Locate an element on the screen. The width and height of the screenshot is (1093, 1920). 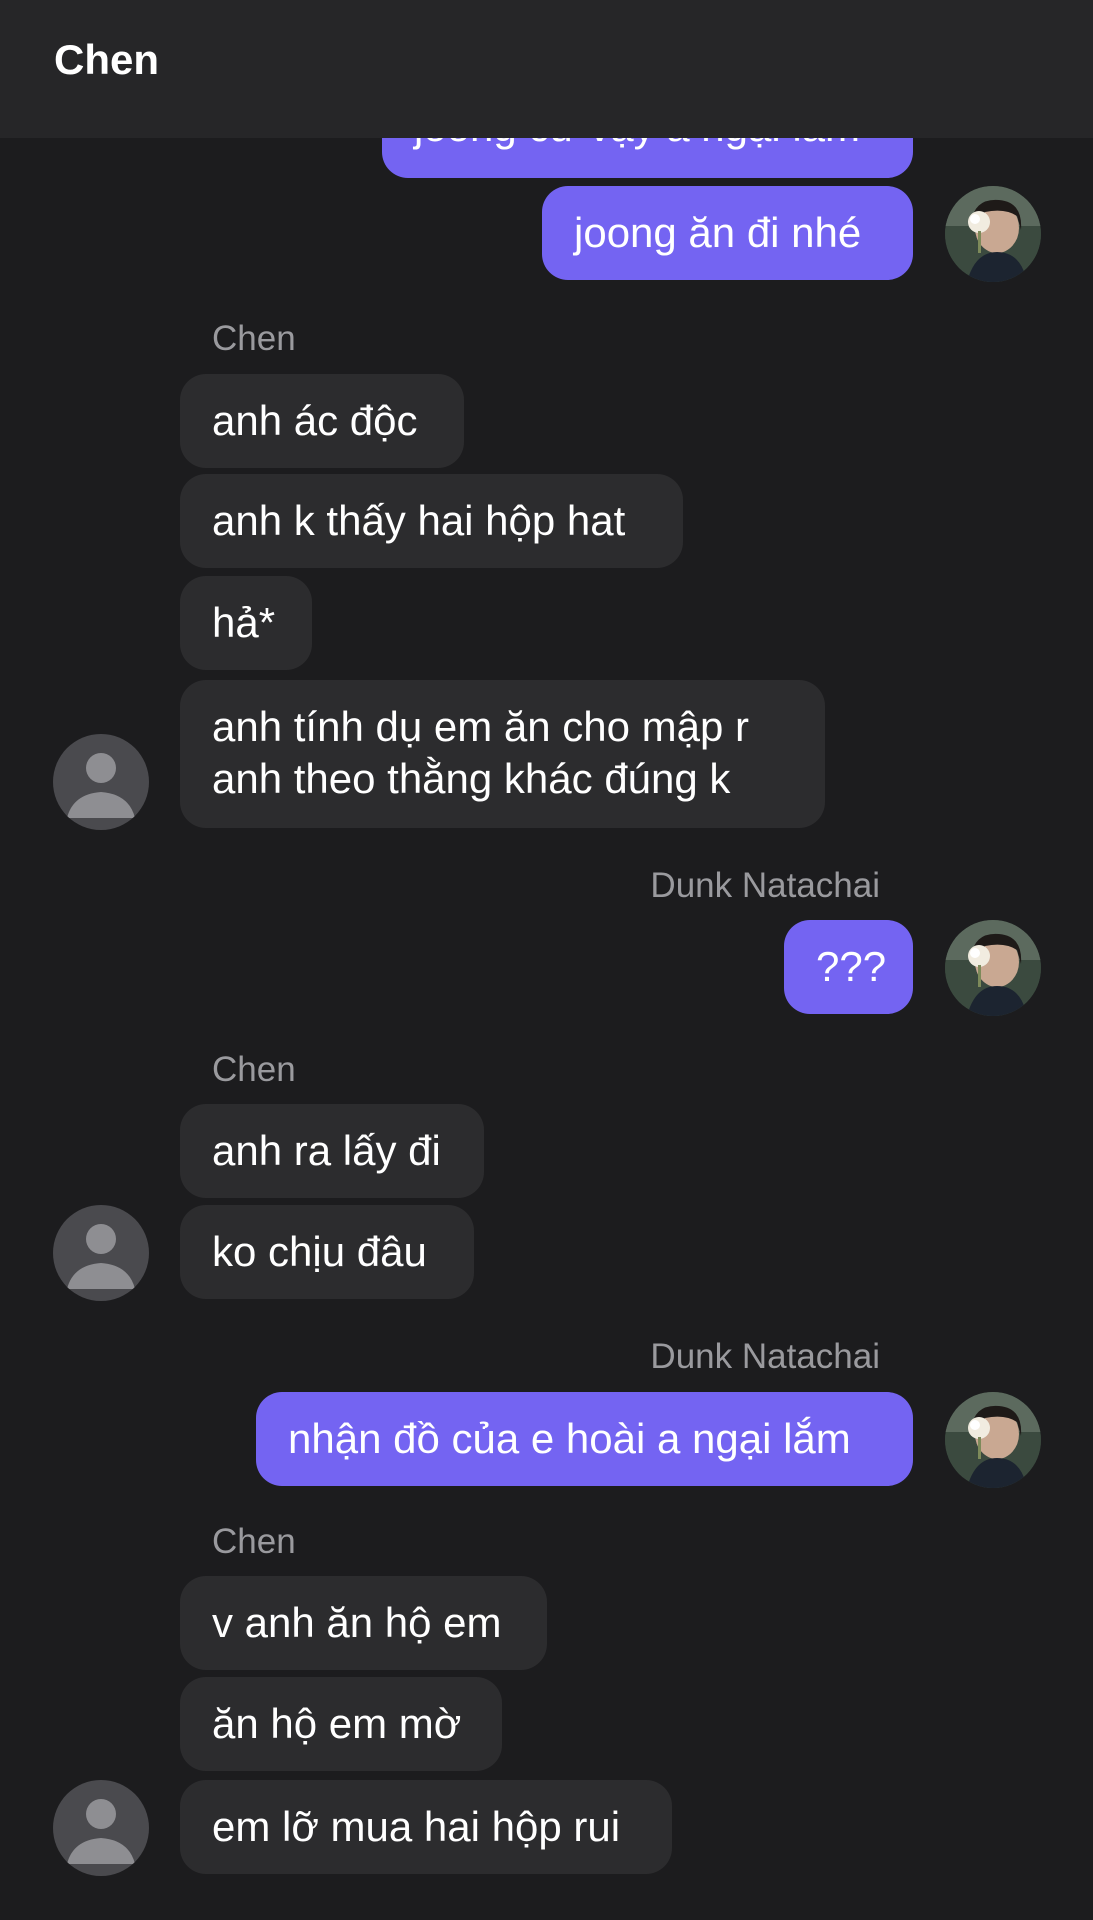
incoming-message: anh ác độc is located at coordinates (322, 421).